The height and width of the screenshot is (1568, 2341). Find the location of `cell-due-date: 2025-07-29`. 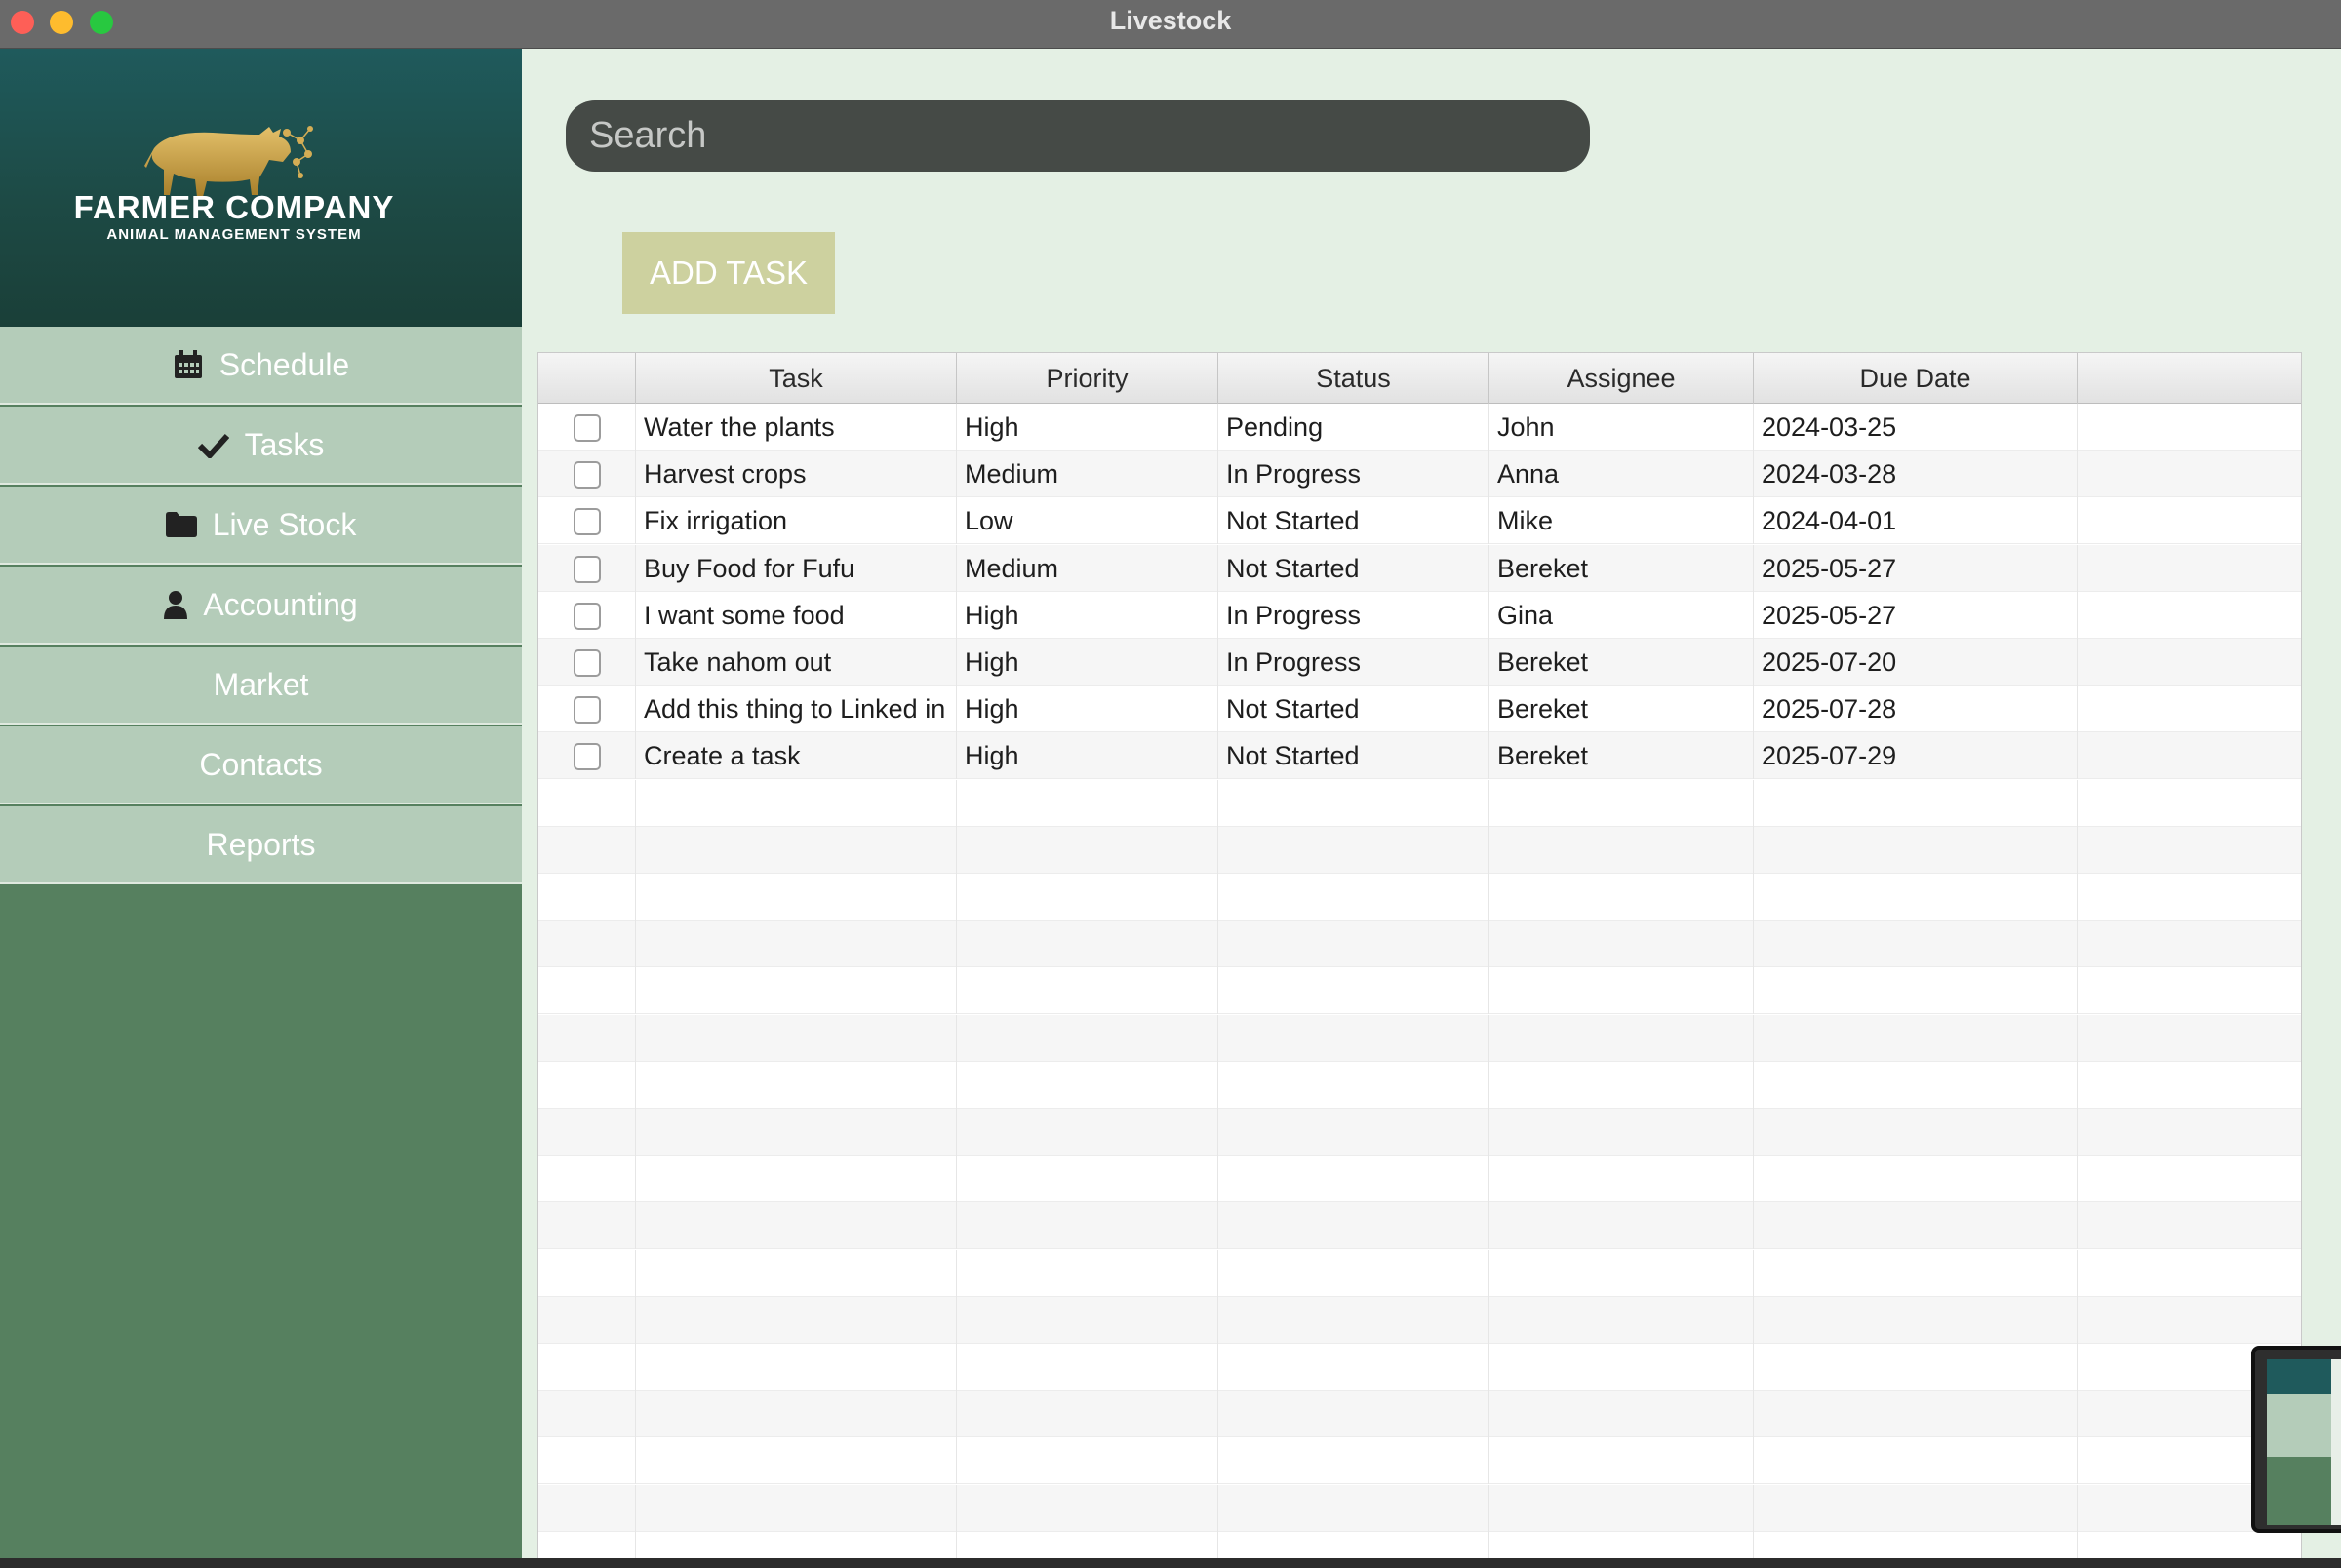

cell-due-date: 2025-07-29 is located at coordinates (1916, 756).